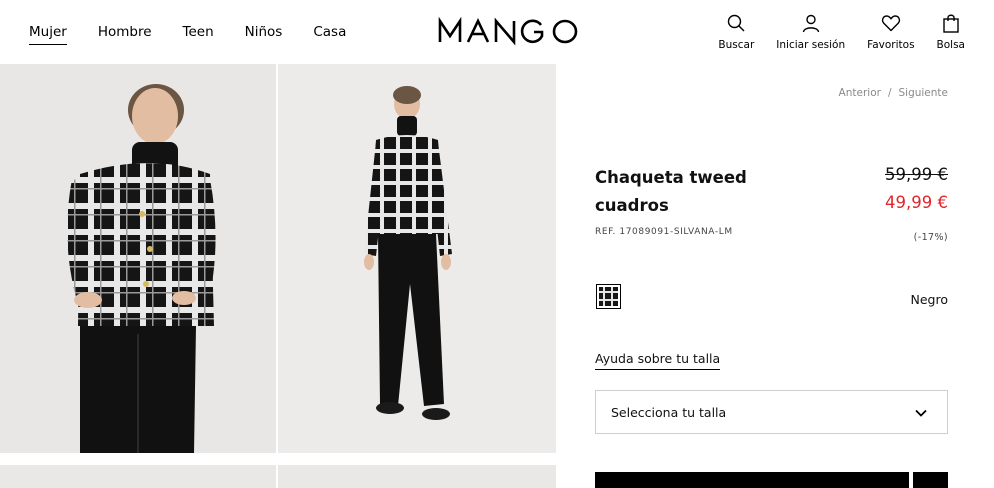 The height and width of the screenshot is (488, 994). Describe the element at coordinates (921, 413) in the screenshot. I see `chevron-down-icon` at that location.